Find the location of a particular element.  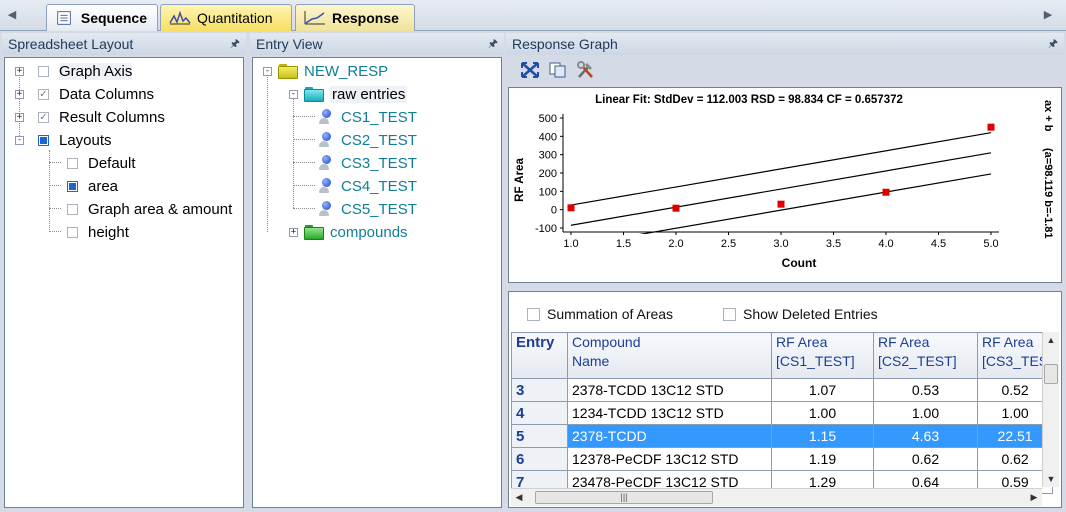

y-tick-label: -100 is located at coordinates (546, 229).